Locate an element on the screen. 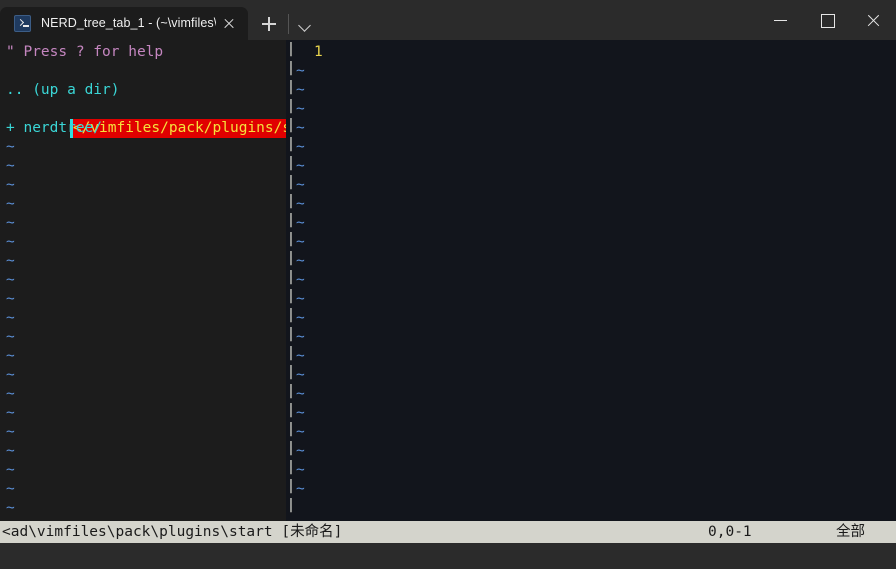 This screenshot has height=569, width=896. powershell-icon is located at coordinates (22, 23).